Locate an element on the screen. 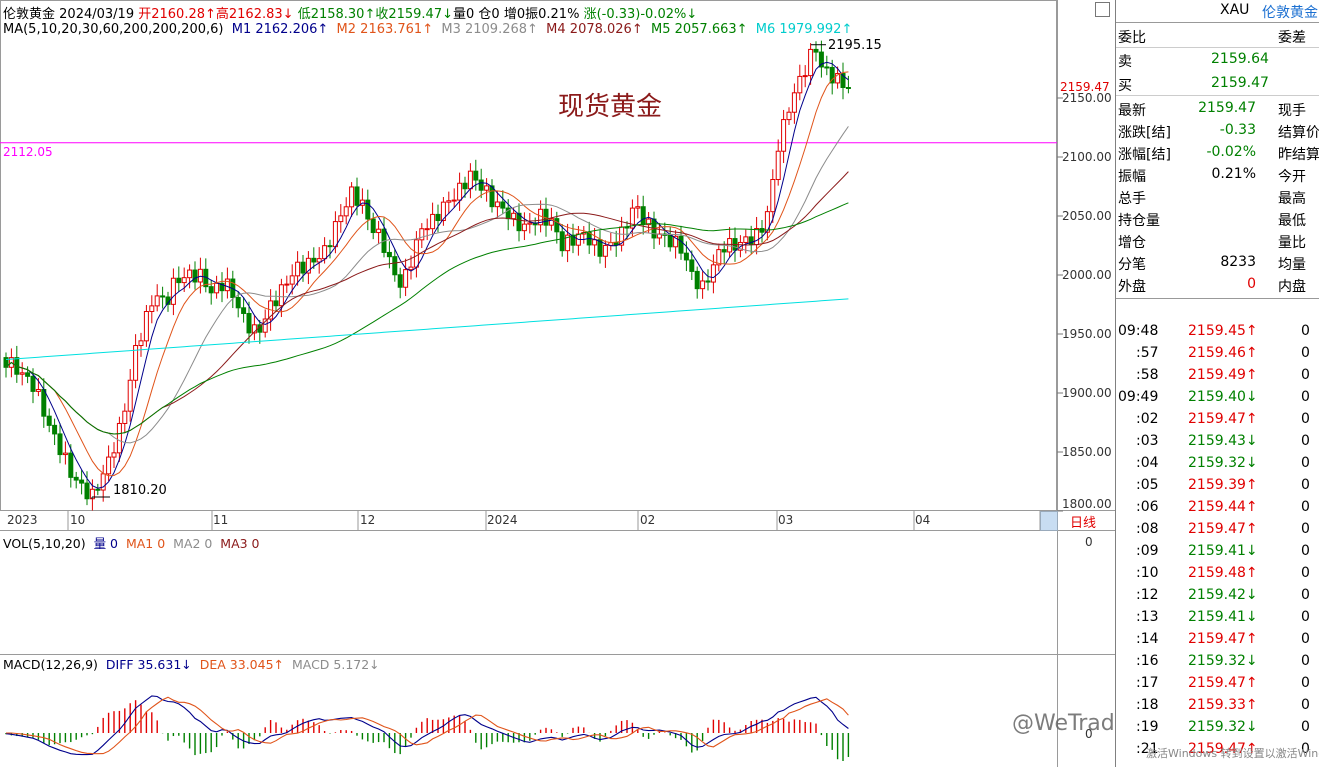  tick-time: :02 is located at coordinates (1147, 419).